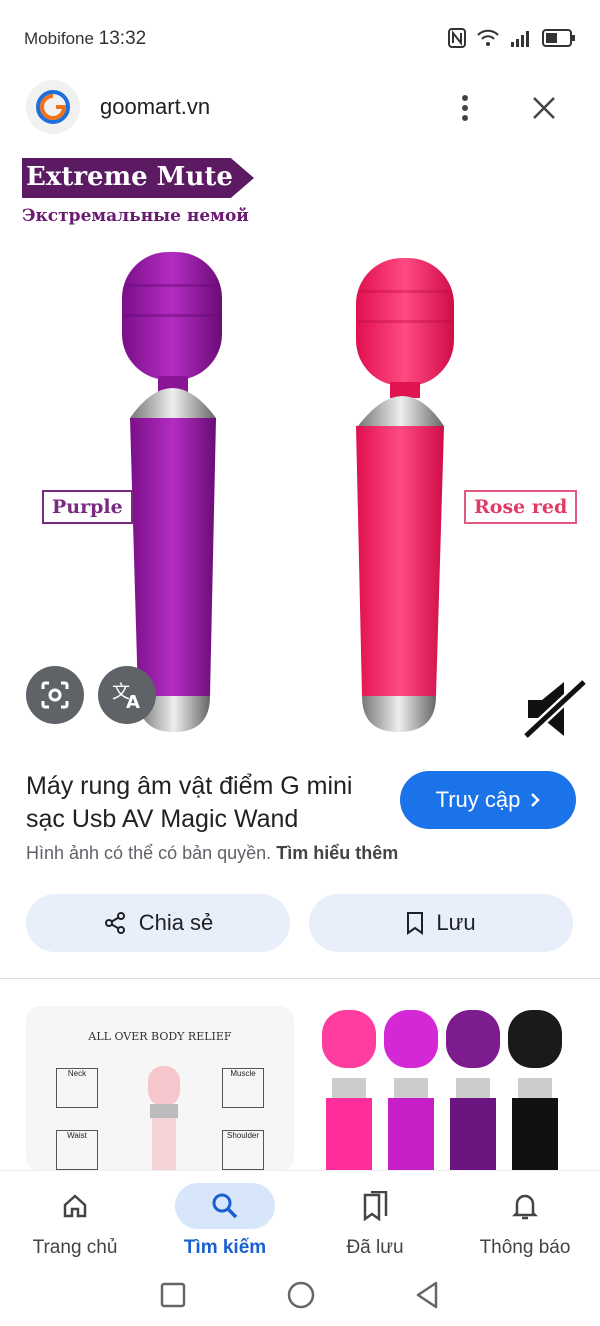 The image size is (600, 1326). Describe the element at coordinates (544, 108) in the screenshot. I see `close-icon` at that location.